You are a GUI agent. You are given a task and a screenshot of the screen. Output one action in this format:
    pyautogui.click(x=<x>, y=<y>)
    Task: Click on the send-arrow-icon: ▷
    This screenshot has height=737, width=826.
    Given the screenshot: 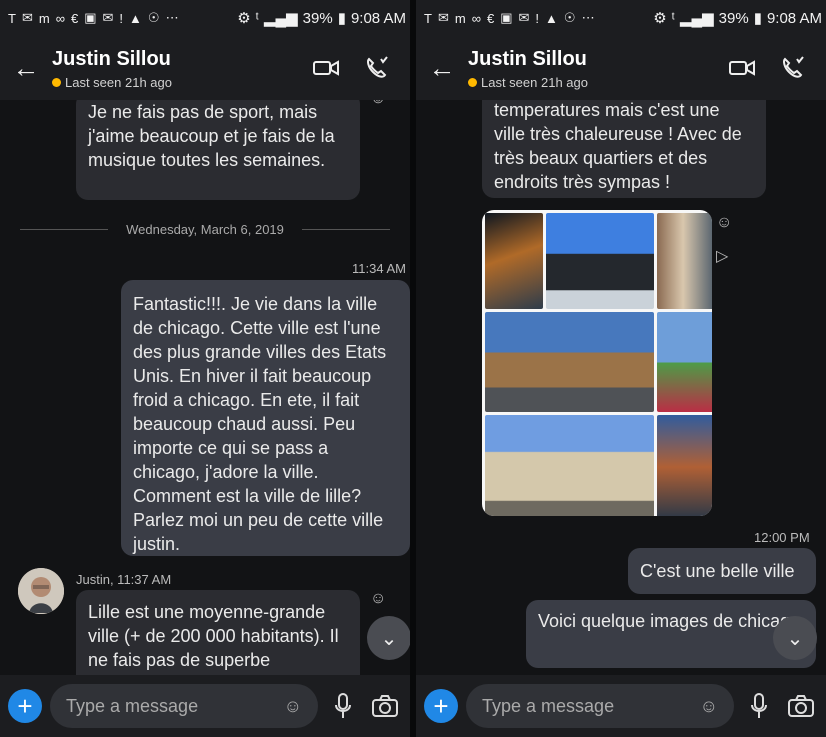 What is the action you would take?
    pyautogui.click(x=722, y=256)
    